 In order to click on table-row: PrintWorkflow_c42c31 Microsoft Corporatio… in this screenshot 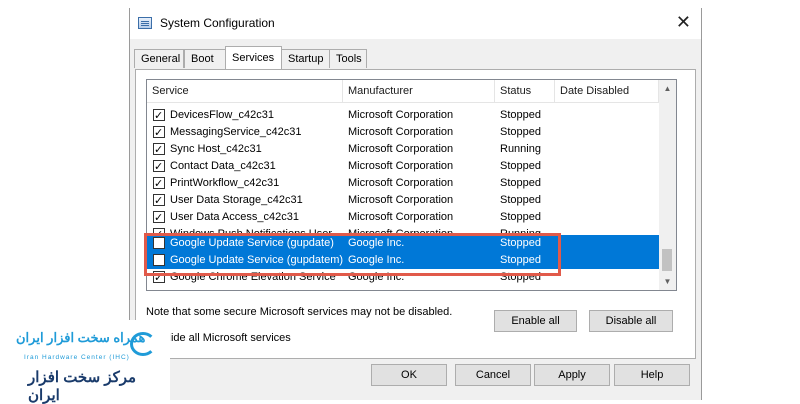, I will do `click(403, 183)`.